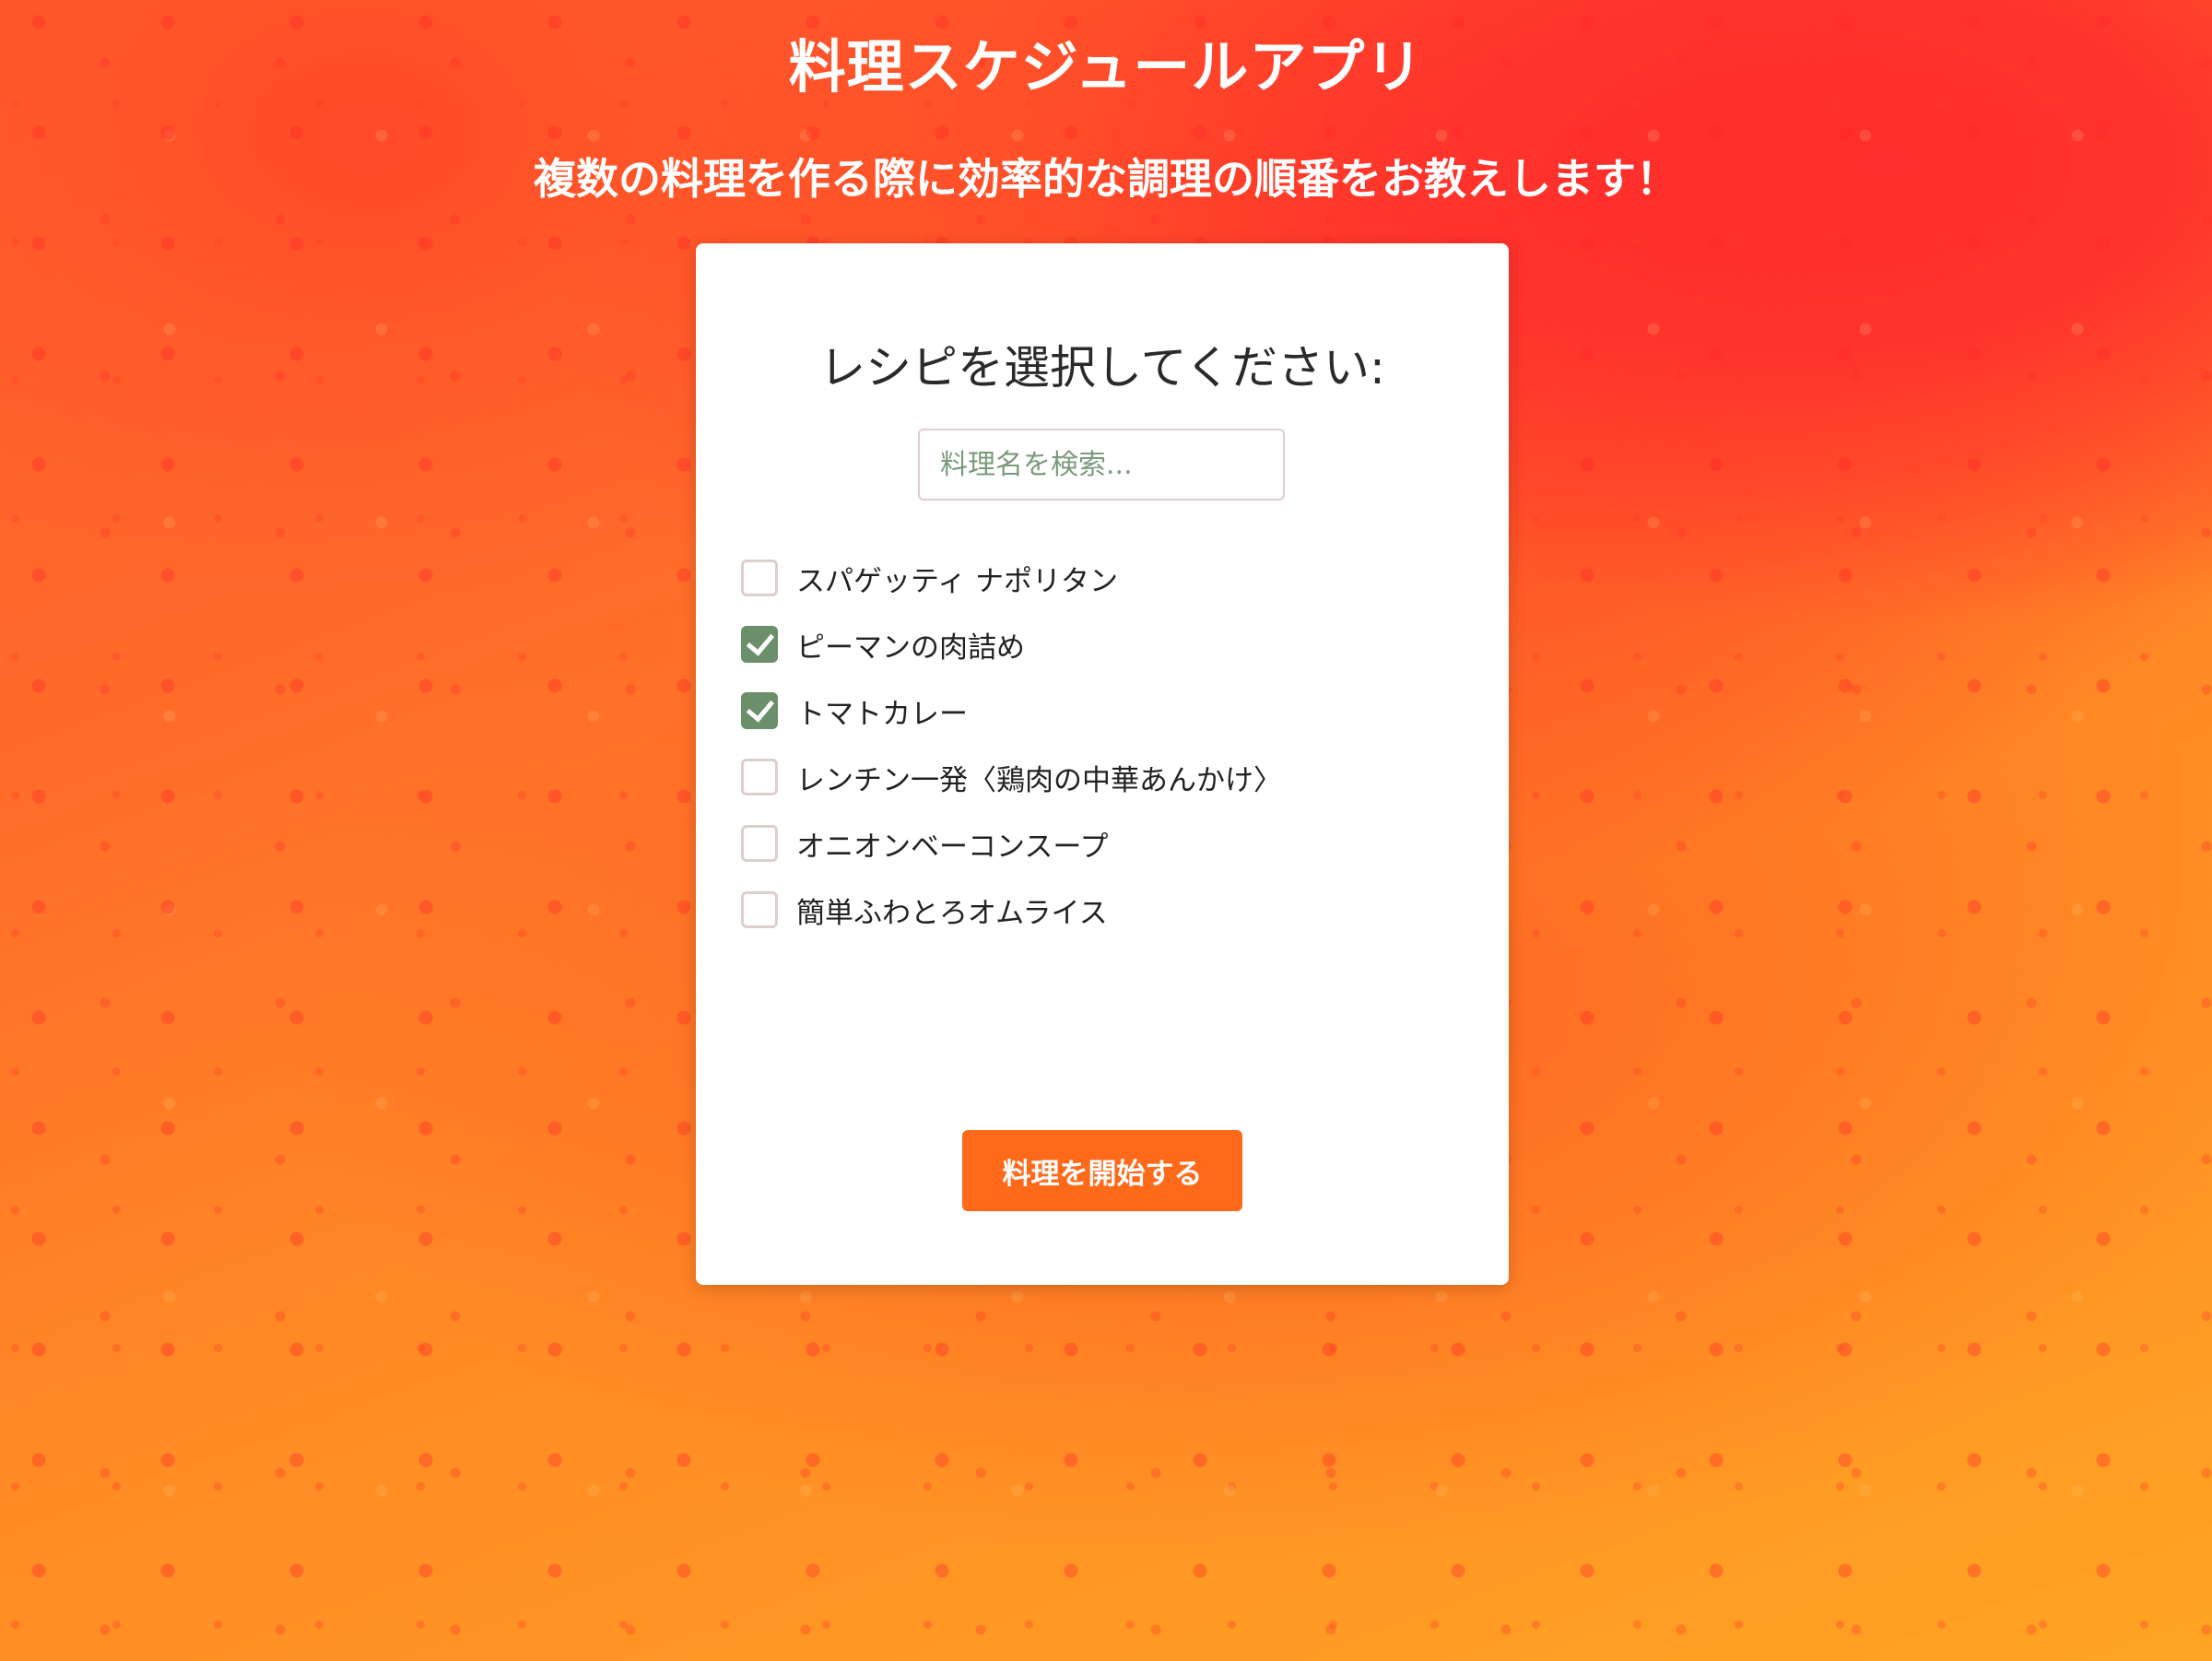 The width and height of the screenshot is (2212, 1661). I want to click on recipe-label: ピーマンの肉詰め, so click(910, 645).